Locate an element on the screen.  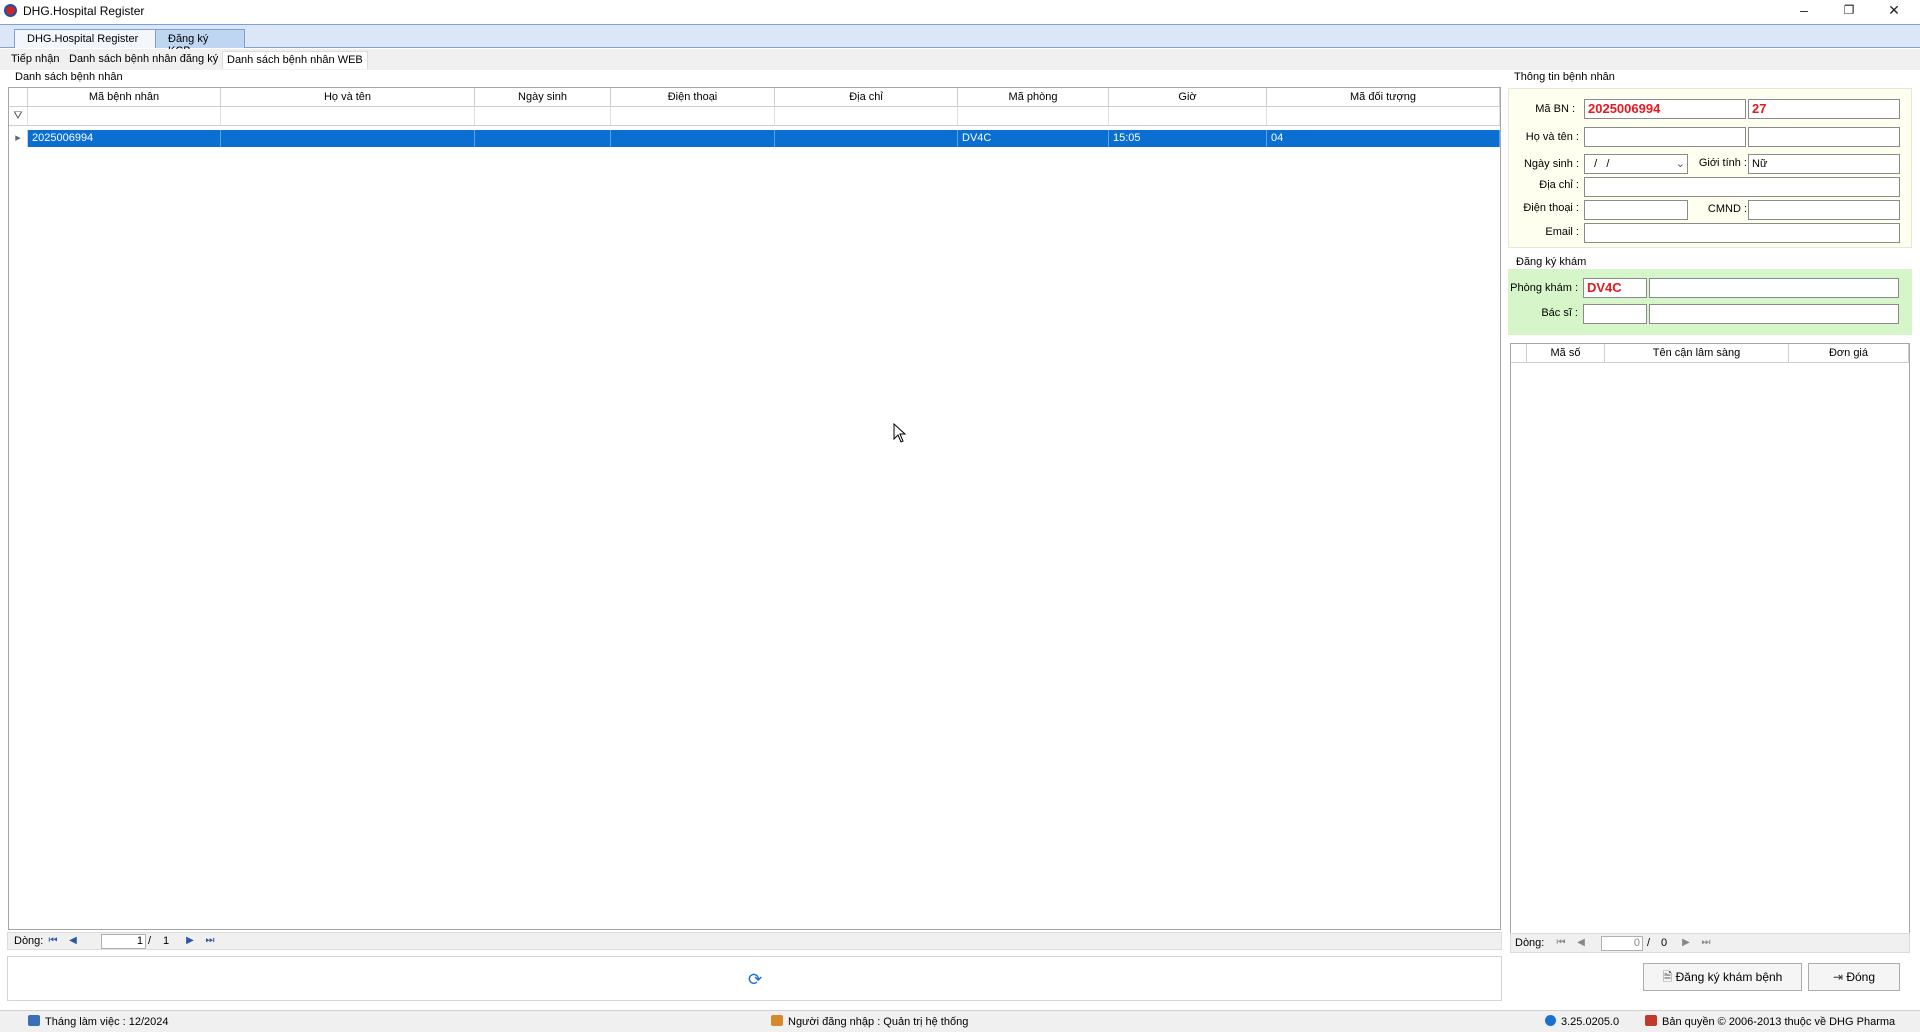
col-dia-chi: Địa chỉ is located at coordinates (866, 97).